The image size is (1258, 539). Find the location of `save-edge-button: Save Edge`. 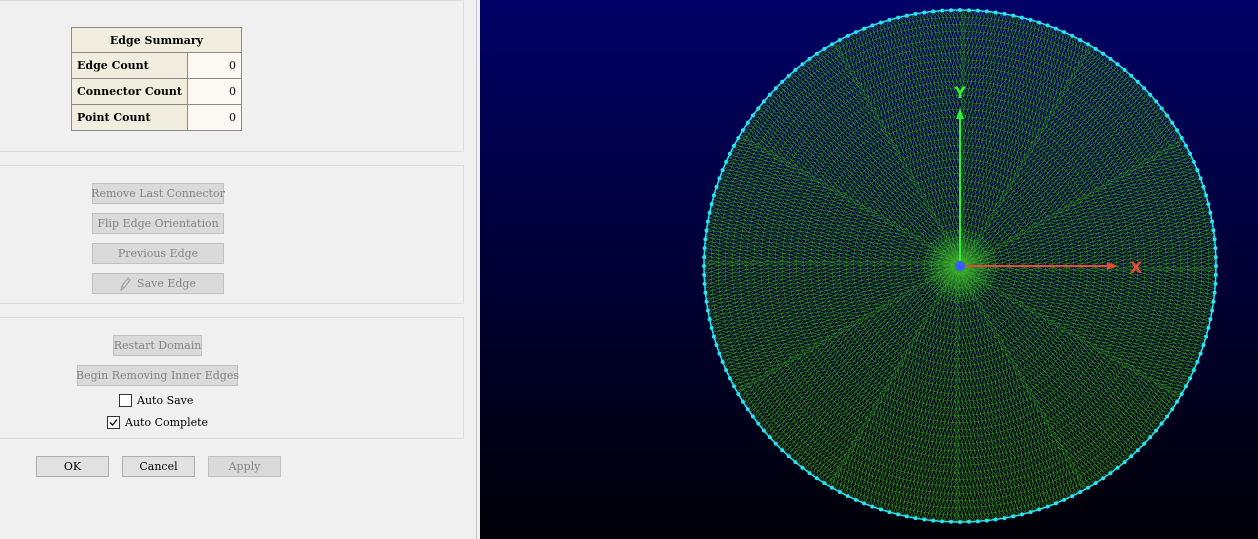

save-edge-button: Save Edge is located at coordinates (158, 283).